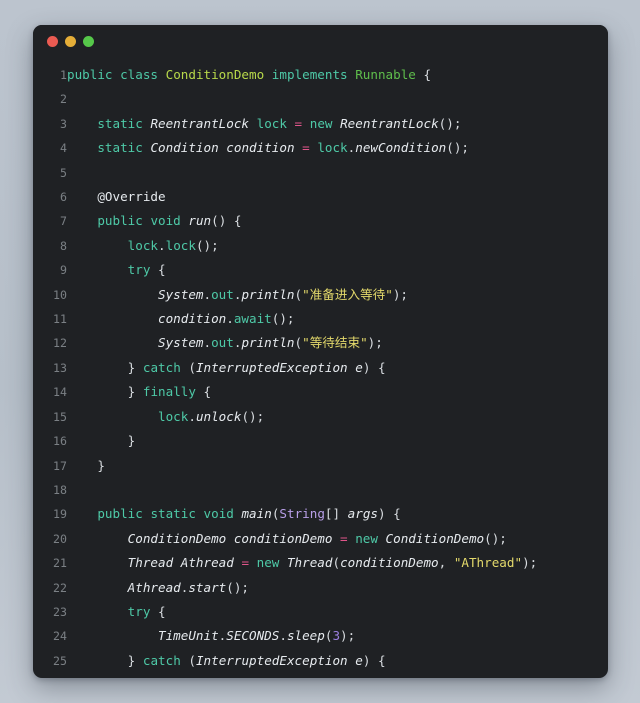  Describe the element at coordinates (337, 319) in the screenshot. I see `code-text: condition.await();` at that location.